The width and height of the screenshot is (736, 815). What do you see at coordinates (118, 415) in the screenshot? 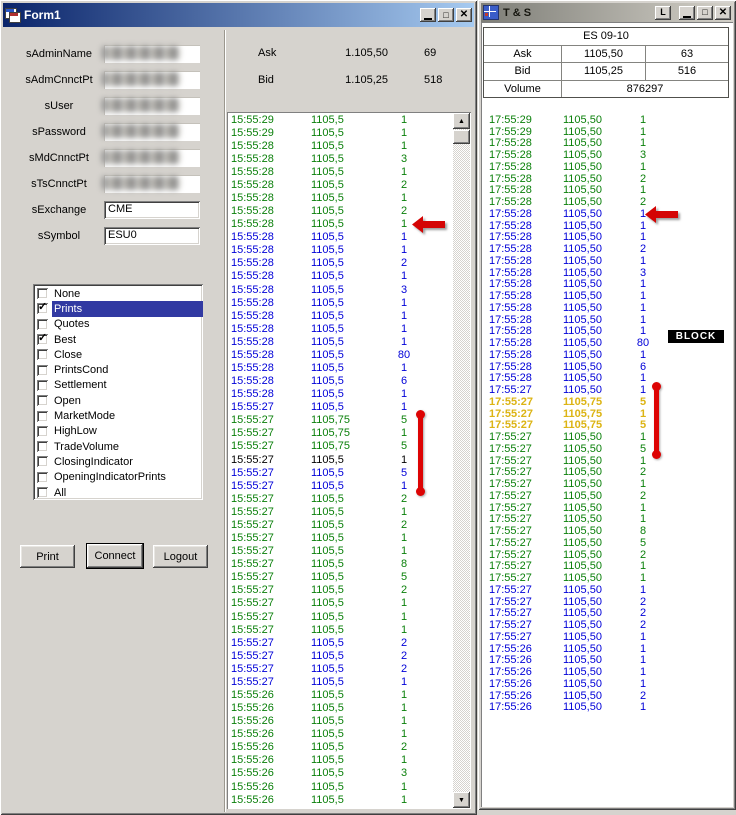
I see `option-item: MarketMode` at bounding box center [118, 415].